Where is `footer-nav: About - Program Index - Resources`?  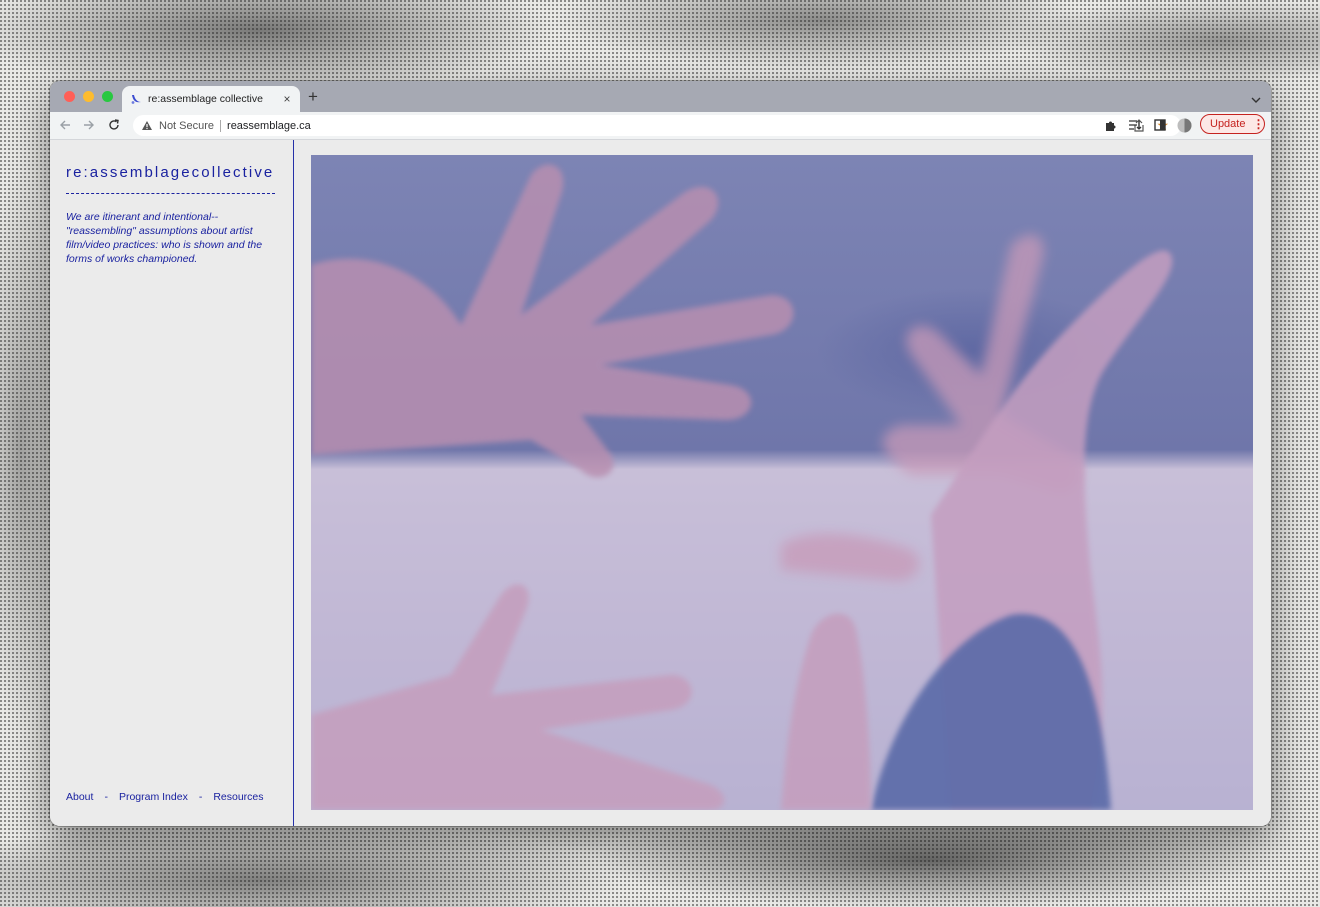
footer-nav: About - Program Index - Resources is located at coordinates (165, 797).